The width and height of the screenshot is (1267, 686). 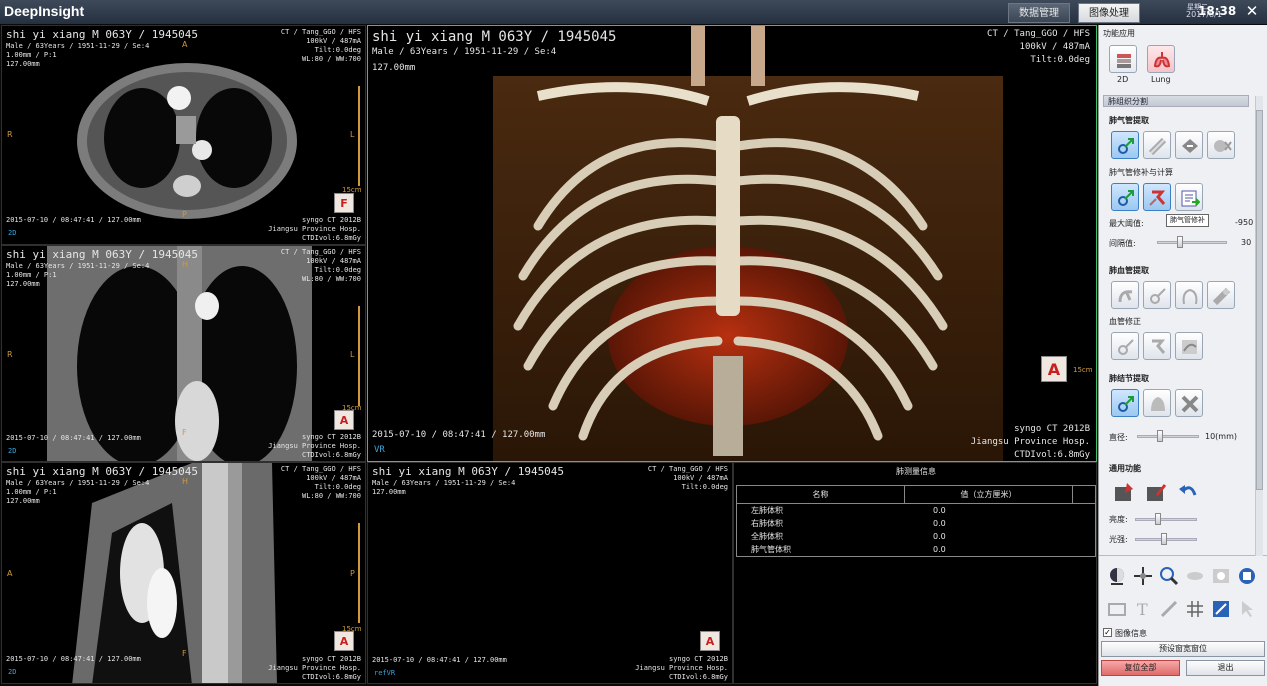 What do you see at coordinates (1117, 576) in the screenshot?
I see `window-level-icon` at bounding box center [1117, 576].